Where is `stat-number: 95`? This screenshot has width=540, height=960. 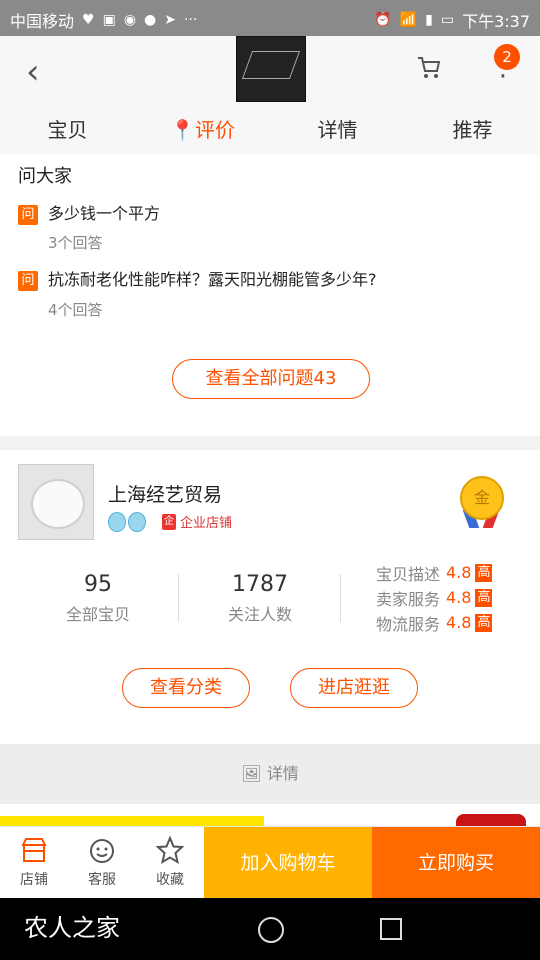 stat-number: 95 is located at coordinates (98, 584).